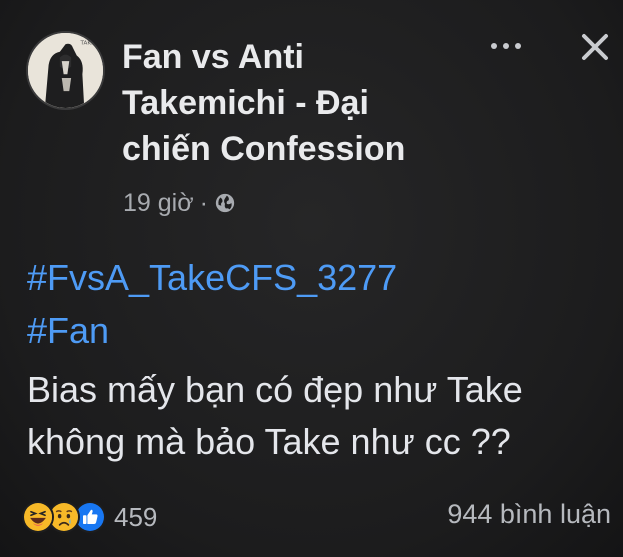 The image size is (623, 557). What do you see at coordinates (275, 389) in the screenshot?
I see `post-body-line: Bias mấy bạn có đẹp như Take` at bounding box center [275, 389].